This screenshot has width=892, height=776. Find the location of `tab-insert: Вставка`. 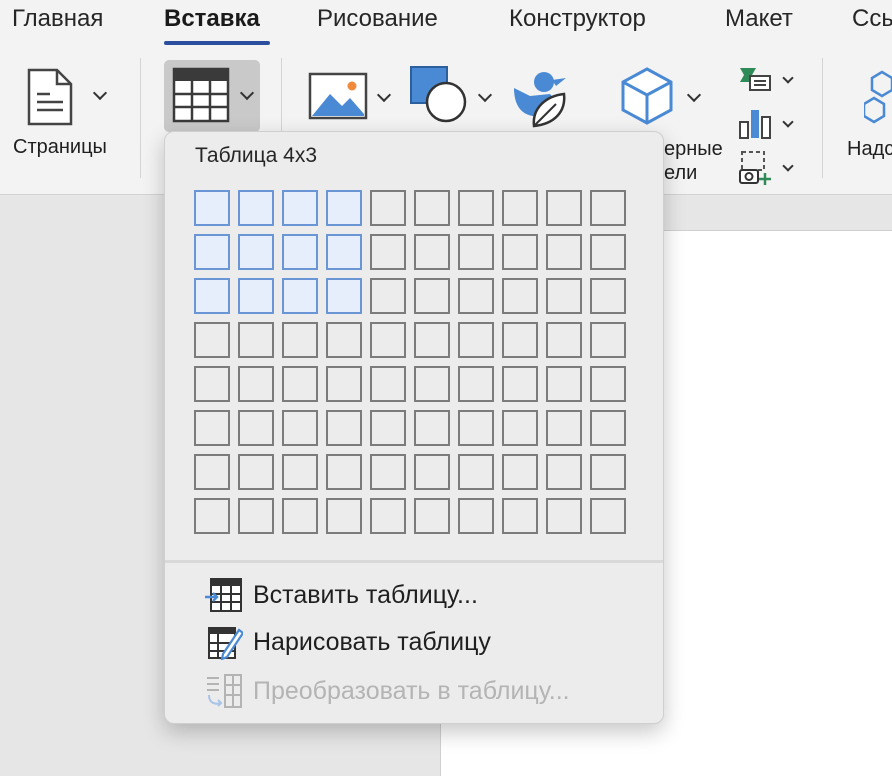

tab-insert: Вставка is located at coordinates (212, 19).